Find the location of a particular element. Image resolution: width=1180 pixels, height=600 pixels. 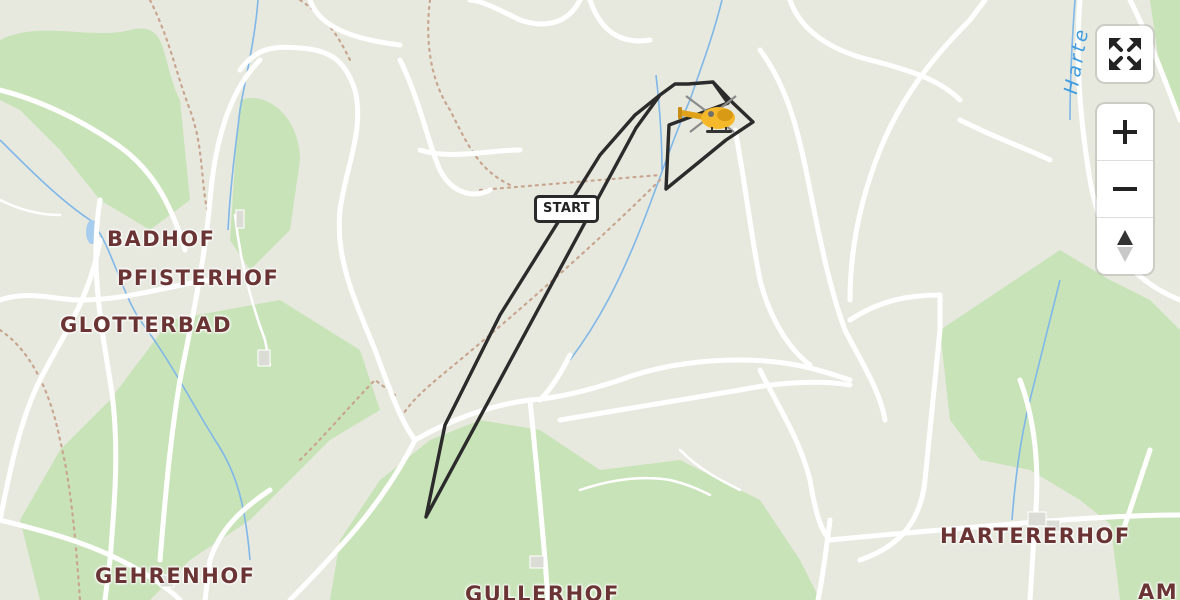

compass-icon is located at coordinates (1125, 246).